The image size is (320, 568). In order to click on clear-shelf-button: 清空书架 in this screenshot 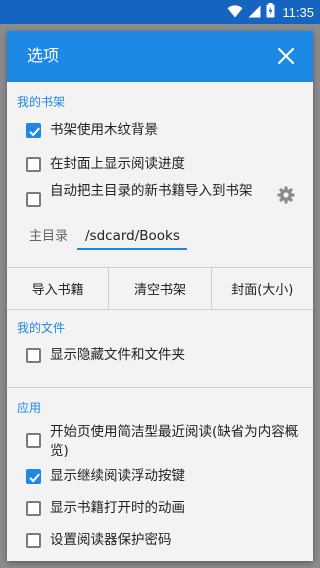, I will do `click(160, 288)`.